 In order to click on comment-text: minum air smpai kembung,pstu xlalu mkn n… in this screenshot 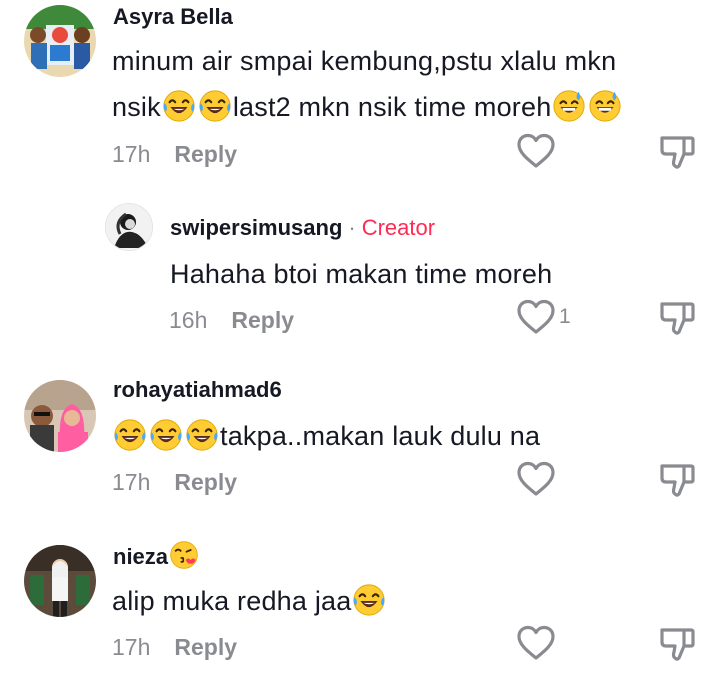, I will do `click(367, 84)`.